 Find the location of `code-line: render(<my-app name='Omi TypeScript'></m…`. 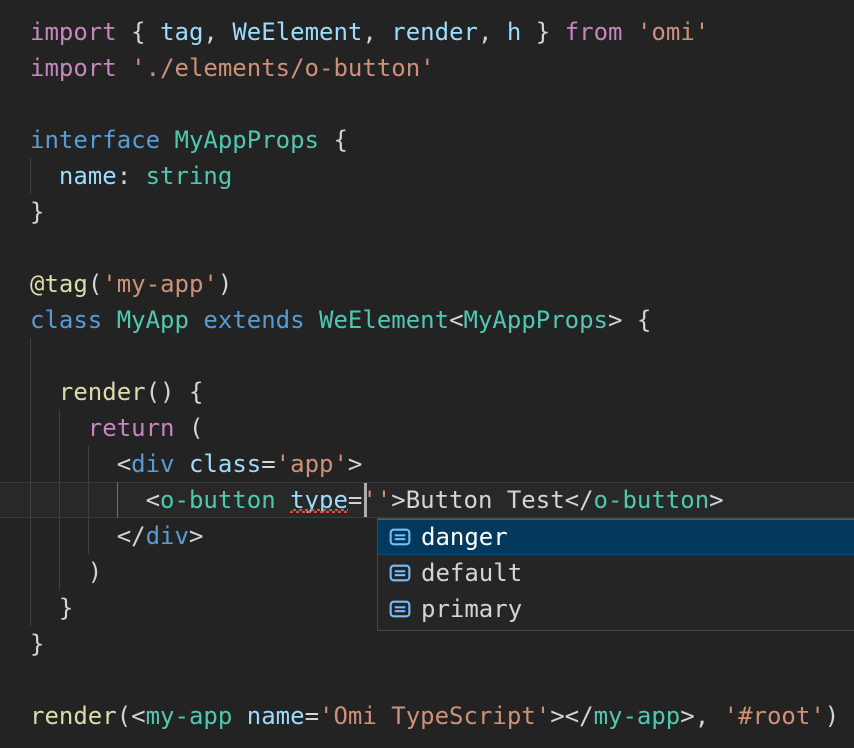

code-line: render(<my-app name='Omi TypeScript'></m… is located at coordinates (435, 716).